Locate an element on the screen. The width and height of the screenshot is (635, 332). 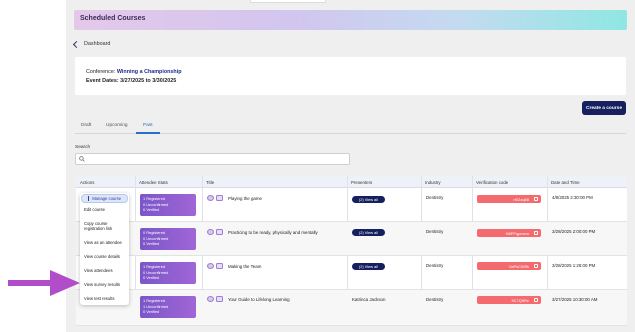
col-presenters: Presenters is located at coordinates (362, 182).